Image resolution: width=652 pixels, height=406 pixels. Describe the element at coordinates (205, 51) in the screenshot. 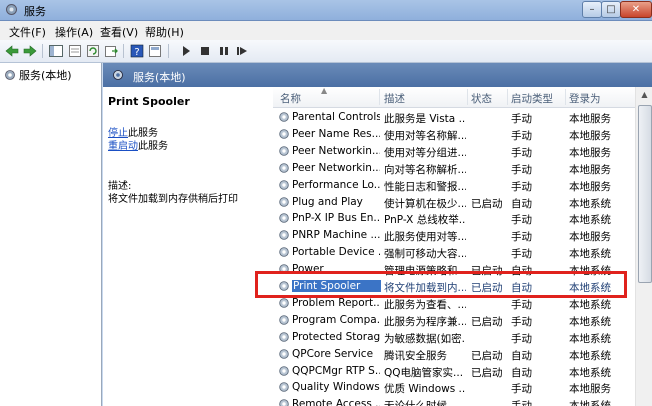

I see `stop-service-icon` at that location.